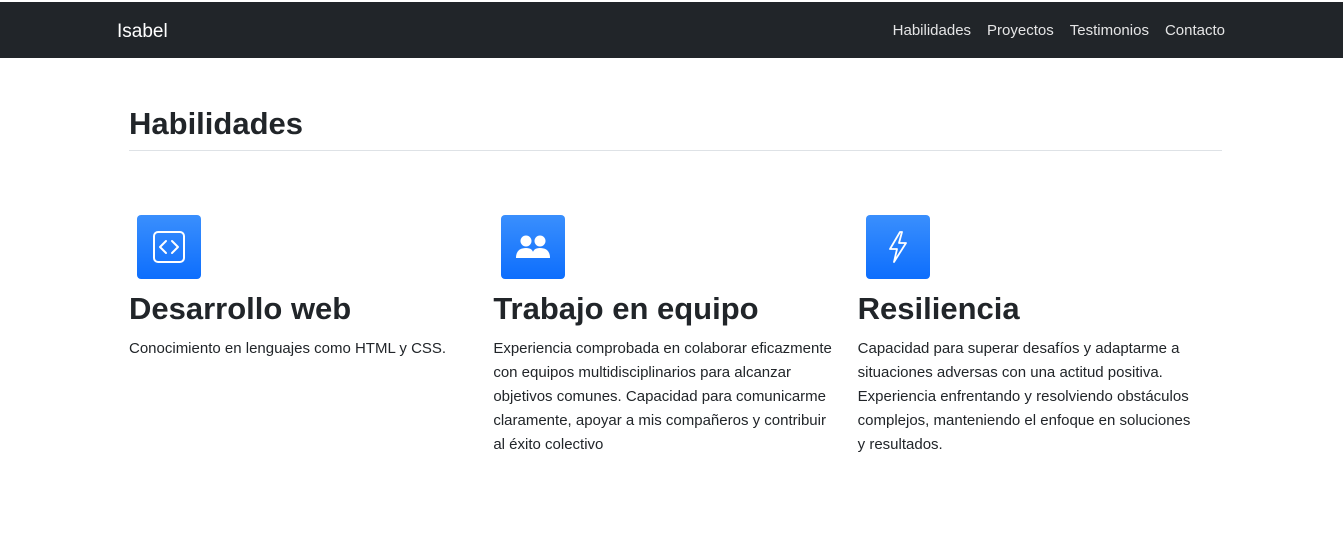 This screenshot has height=536, width=1343. I want to click on nav-item-contacto: Contacto, so click(1195, 31).